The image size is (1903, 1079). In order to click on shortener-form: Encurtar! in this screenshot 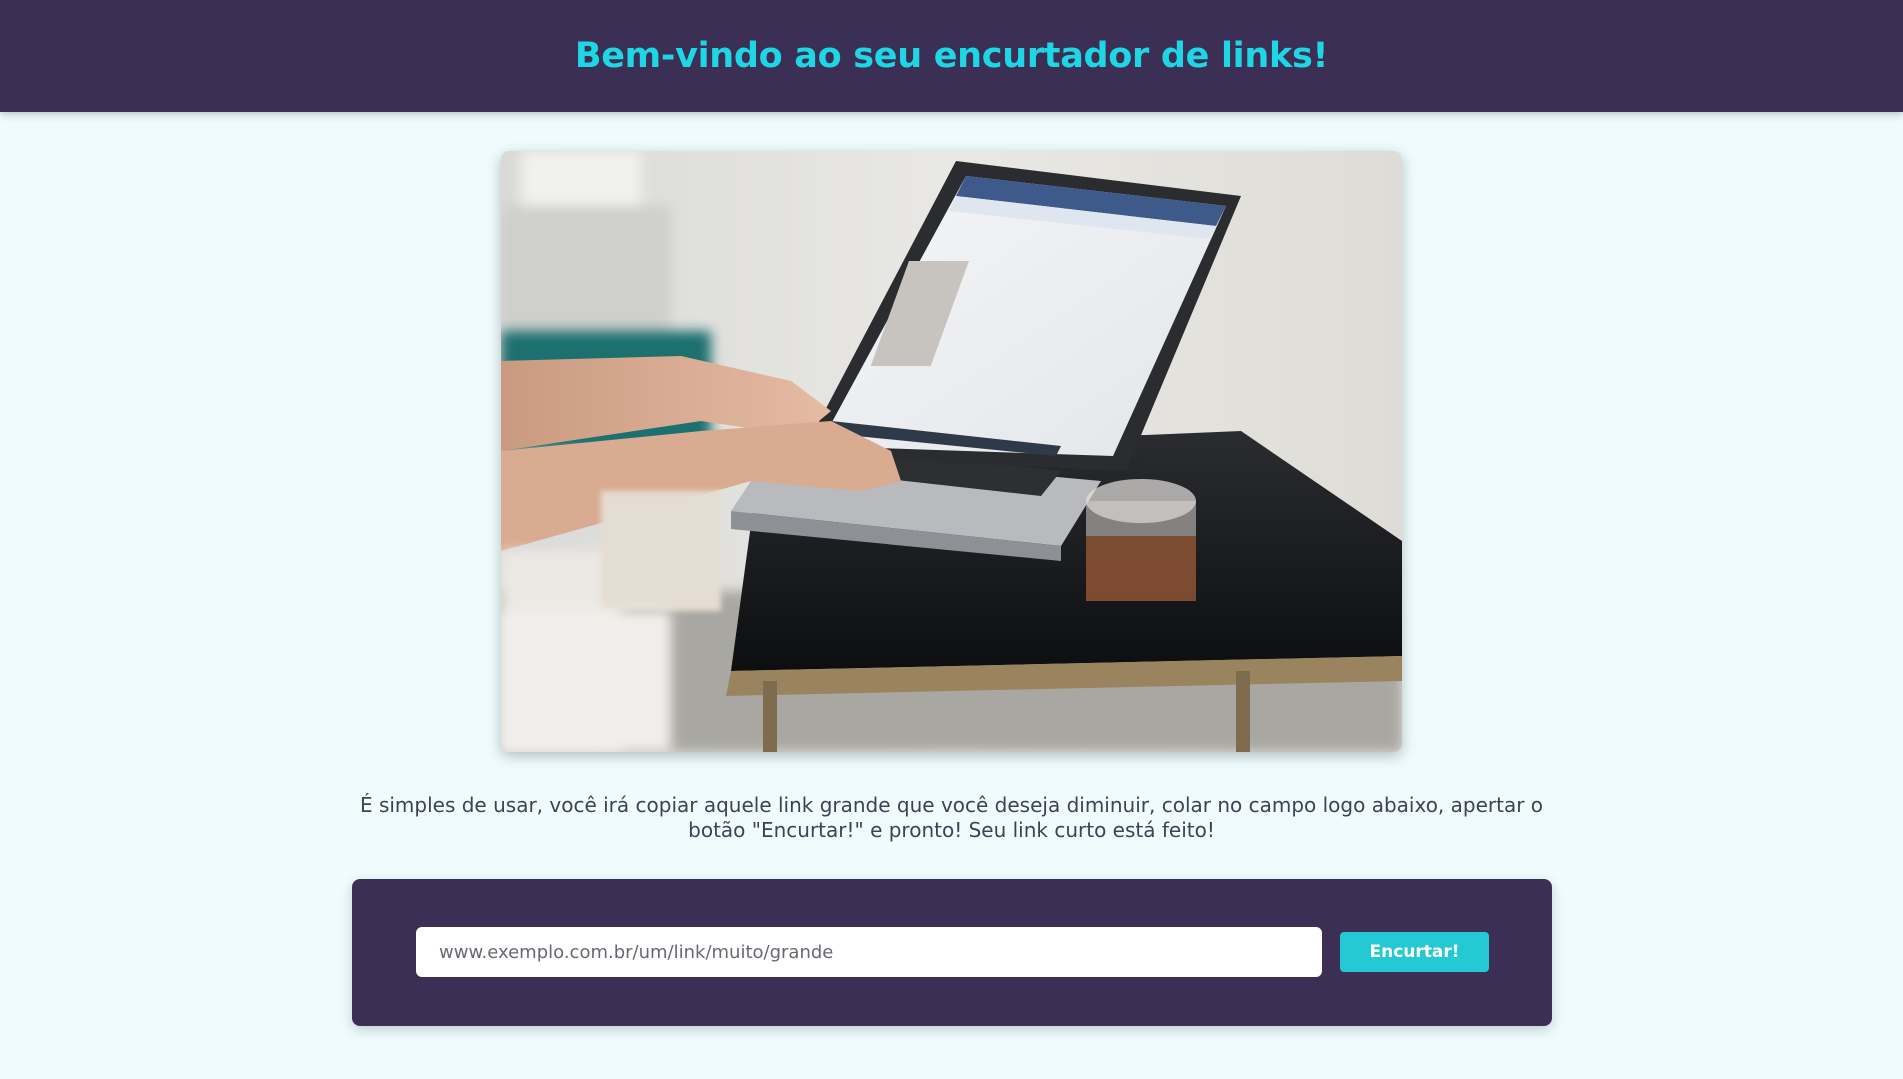, I will do `click(952, 952)`.